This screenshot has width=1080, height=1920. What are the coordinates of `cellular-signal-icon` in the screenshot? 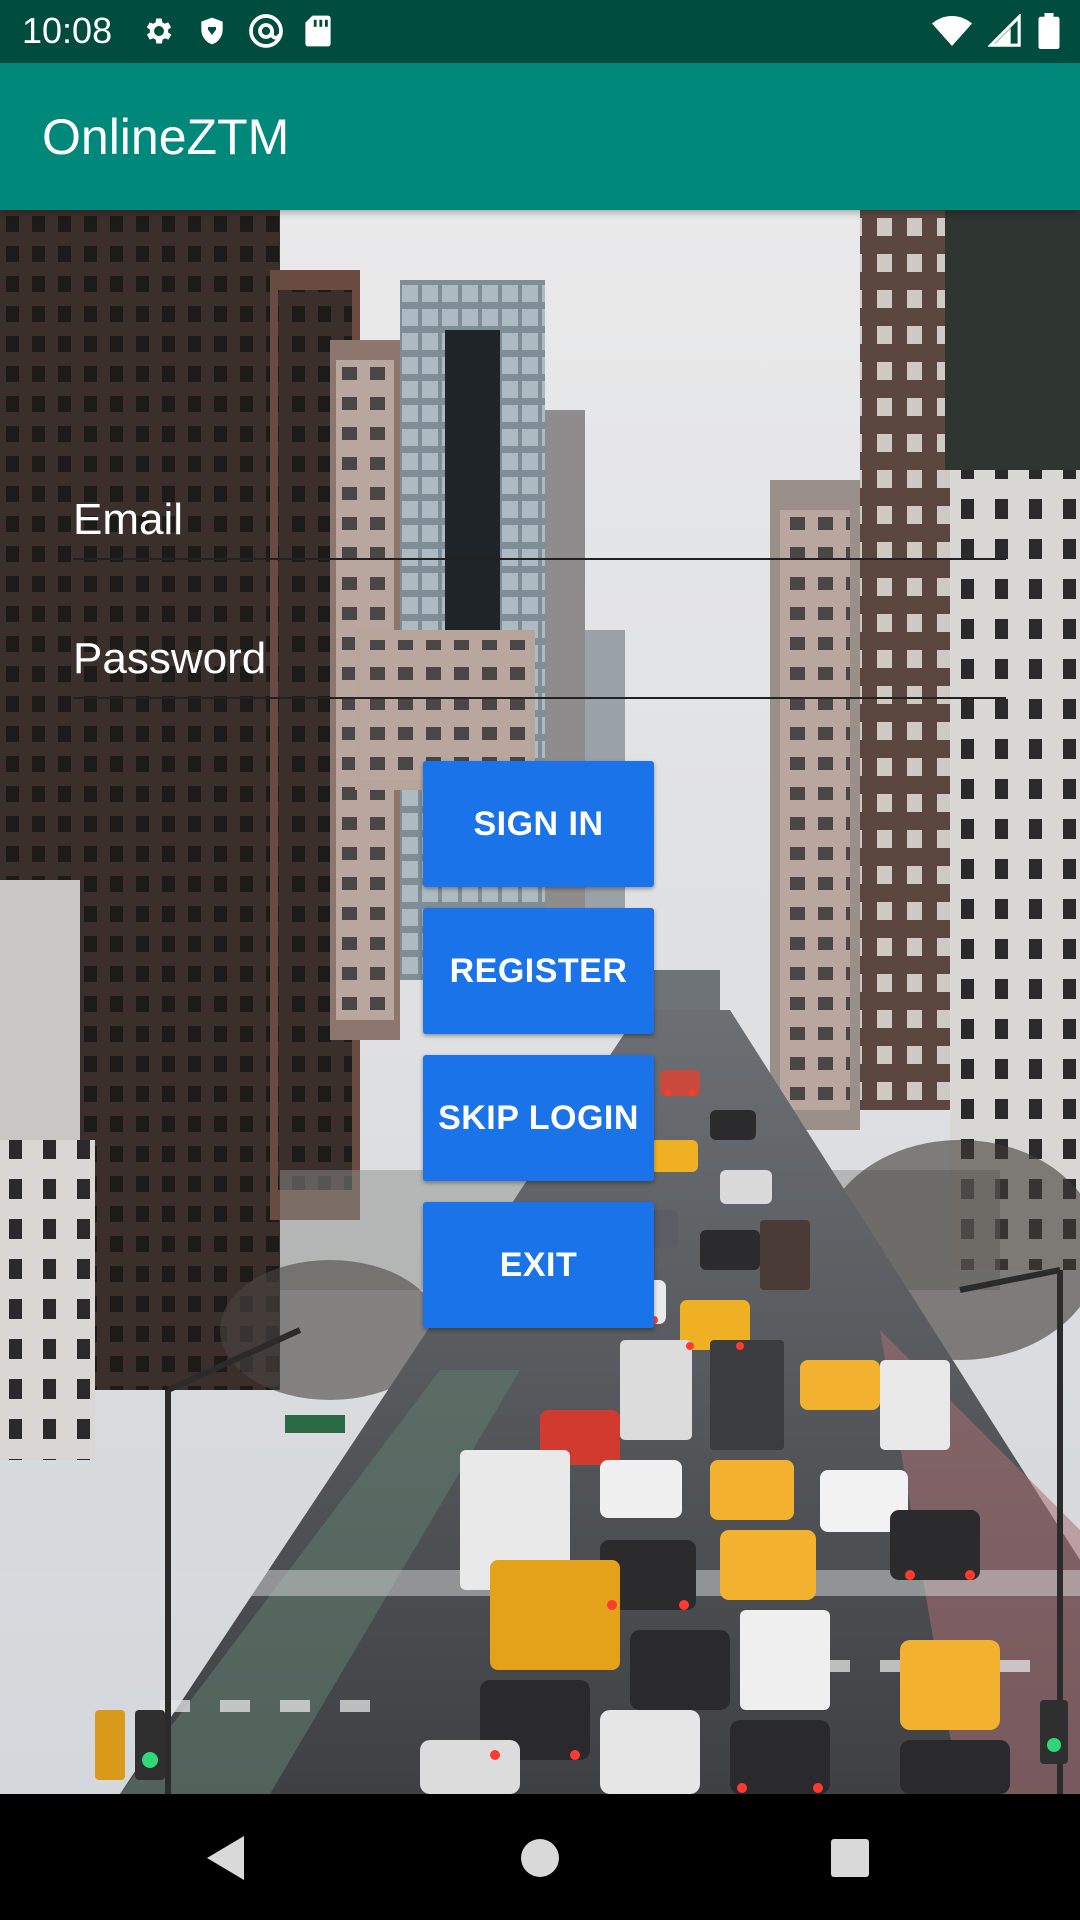 It's located at (1005, 31).